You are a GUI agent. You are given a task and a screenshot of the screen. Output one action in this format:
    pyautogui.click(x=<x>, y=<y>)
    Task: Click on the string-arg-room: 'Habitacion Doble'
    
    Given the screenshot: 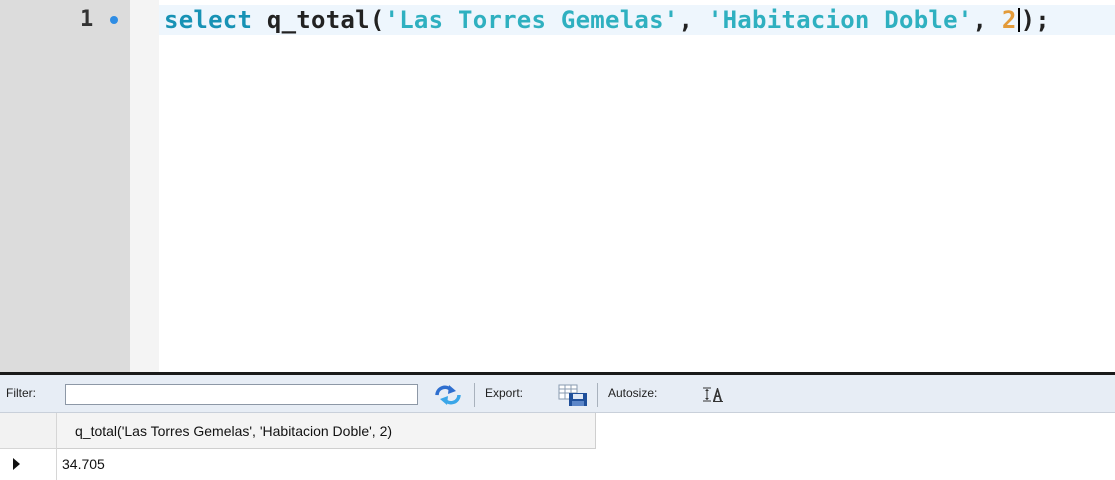 What is the action you would take?
    pyautogui.click(x=840, y=20)
    